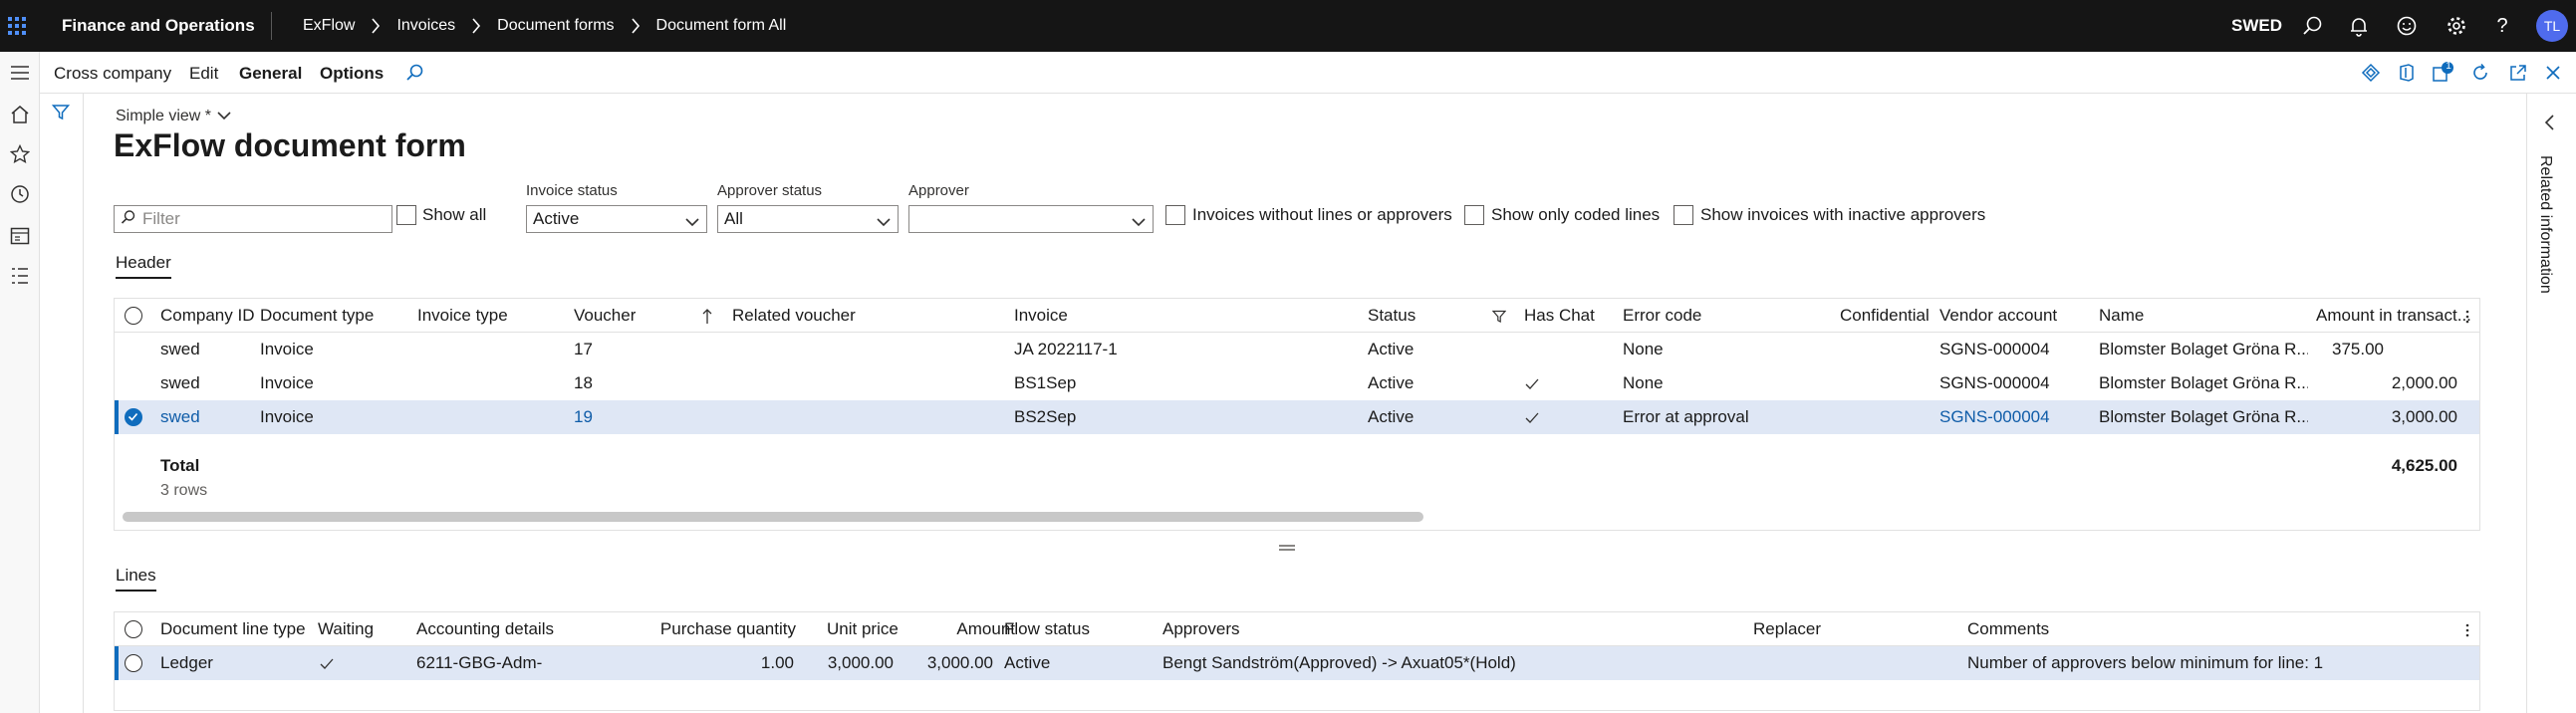 Image resolution: width=2576 pixels, height=713 pixels. What do you see at coordinates (1994, 349) in the screenshot?
I see `vendor-account-cell: SGNS-000004` at bounding box center [1994, 349].